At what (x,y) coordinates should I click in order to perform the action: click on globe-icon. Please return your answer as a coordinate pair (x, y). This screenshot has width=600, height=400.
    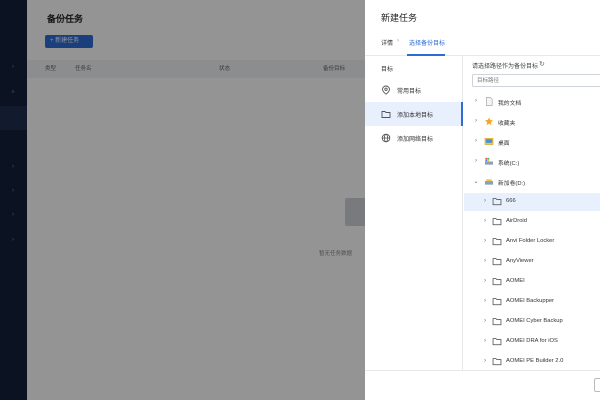
    Looking at the image, I should click on (386, 138).